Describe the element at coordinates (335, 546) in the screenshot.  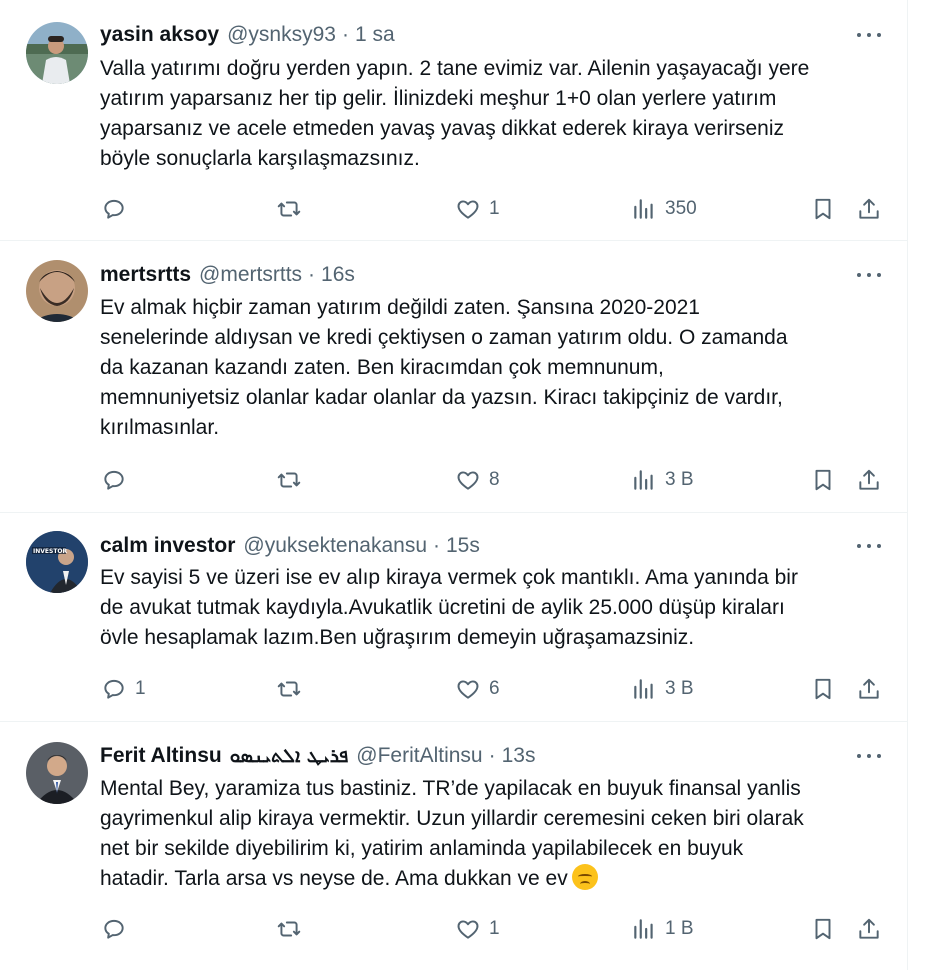
I see `user-handle: @yuksektenakansu` at that location.